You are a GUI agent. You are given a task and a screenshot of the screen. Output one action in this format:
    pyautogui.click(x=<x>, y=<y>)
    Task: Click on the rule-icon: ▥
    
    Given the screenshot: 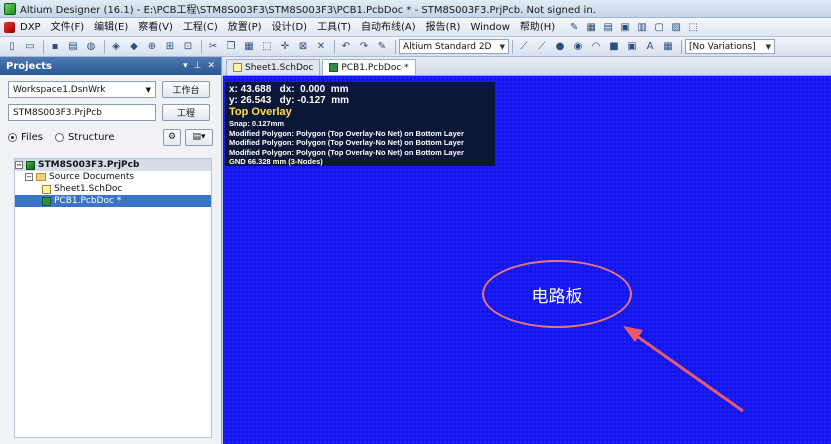 What is the action you would take?
    pyautogui.click(x=642, y=27)
    